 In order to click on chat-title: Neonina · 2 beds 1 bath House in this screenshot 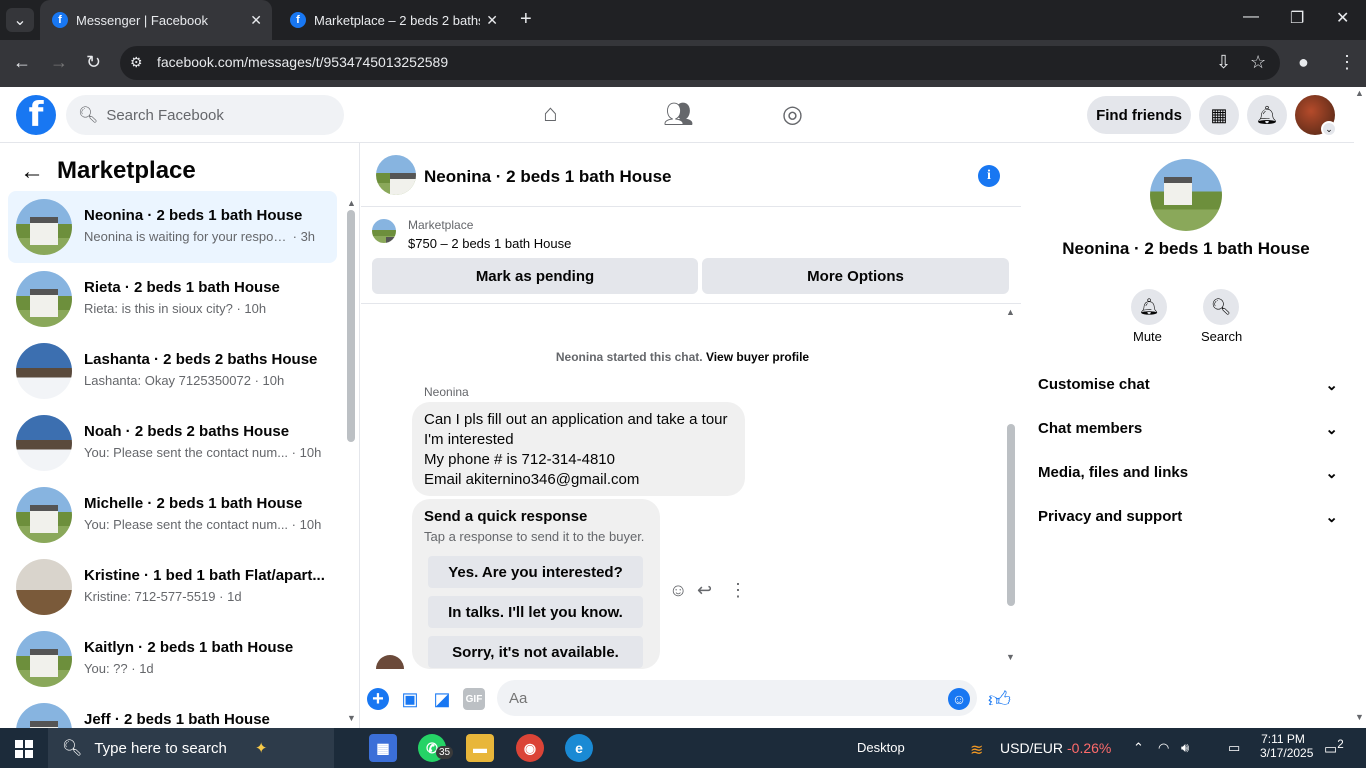, I will do `click(548, 177)`.